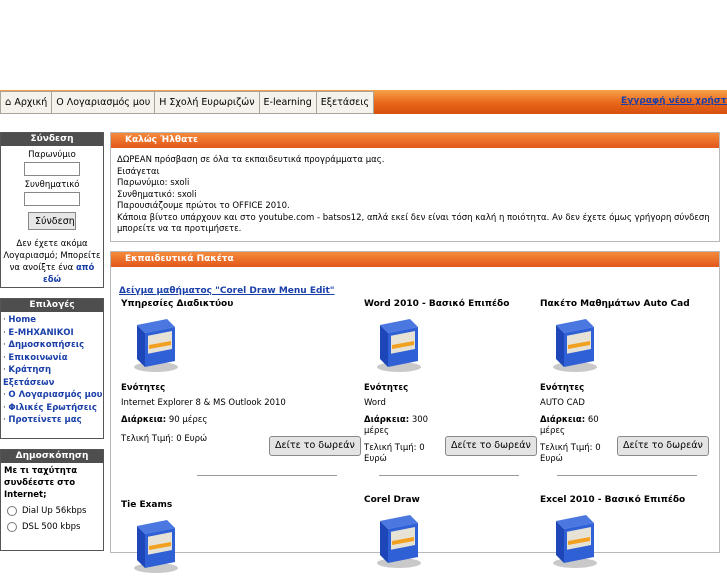 The image size is (727, 577). Describe the element at coordinates (207, 102) in the screenshot. I see `nav-school: Η Σχολή Ευρωριζών` at that location.